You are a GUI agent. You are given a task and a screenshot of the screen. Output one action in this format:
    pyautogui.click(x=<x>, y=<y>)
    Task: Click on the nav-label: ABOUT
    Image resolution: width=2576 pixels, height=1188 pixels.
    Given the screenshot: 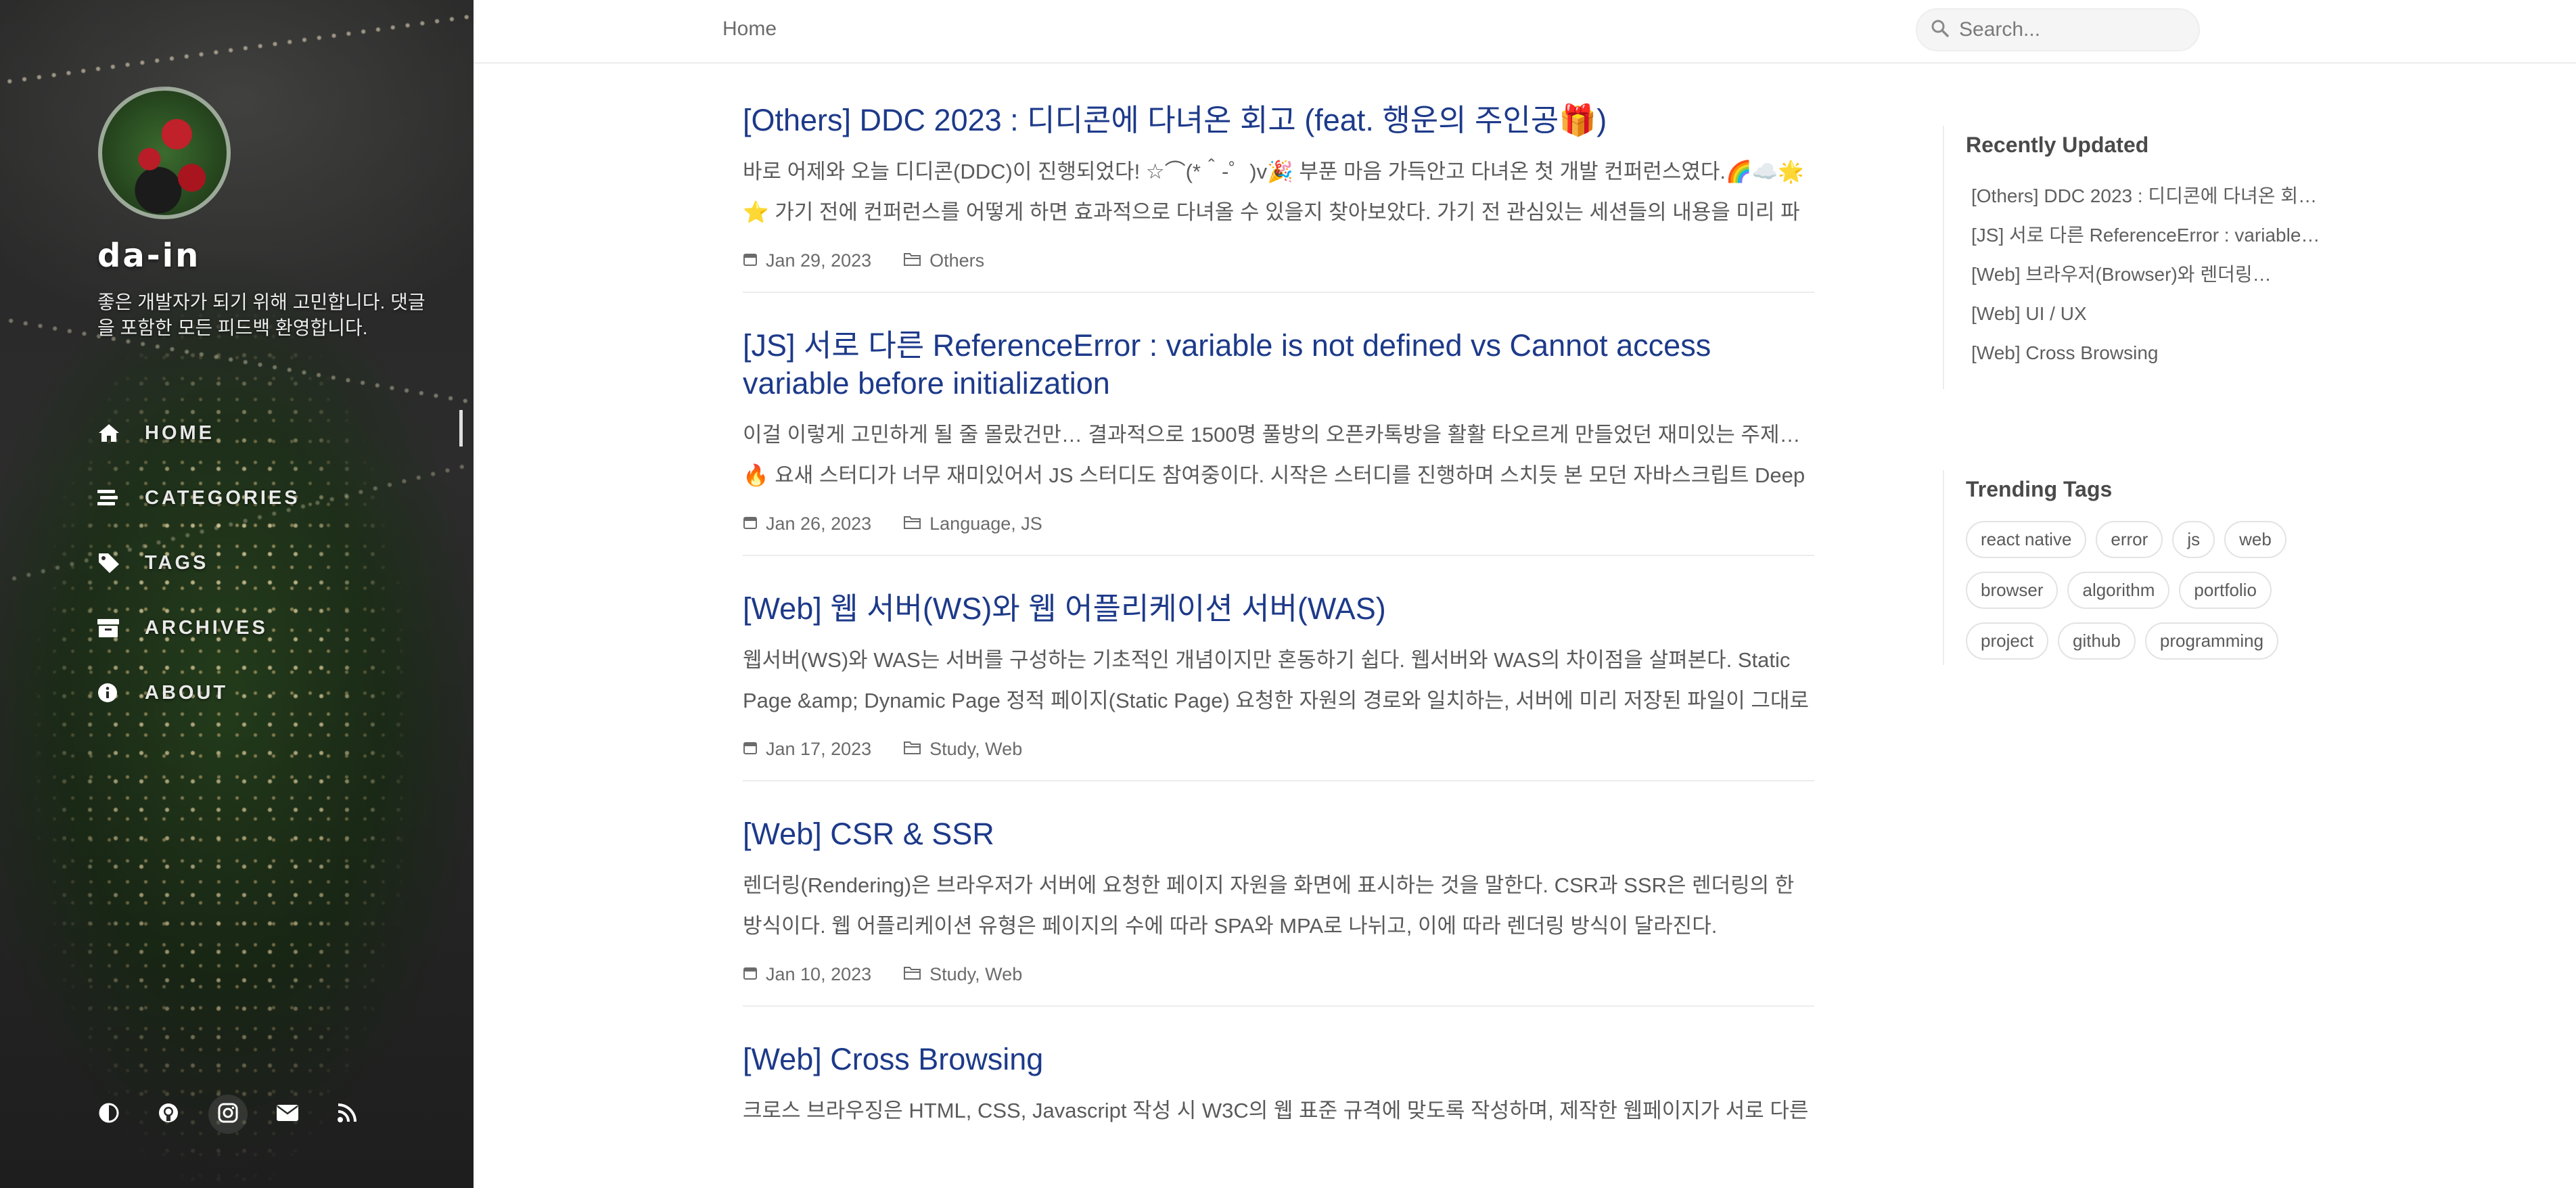 What is the action you would take?
    pyautogui.click(x=187, y=692)
    